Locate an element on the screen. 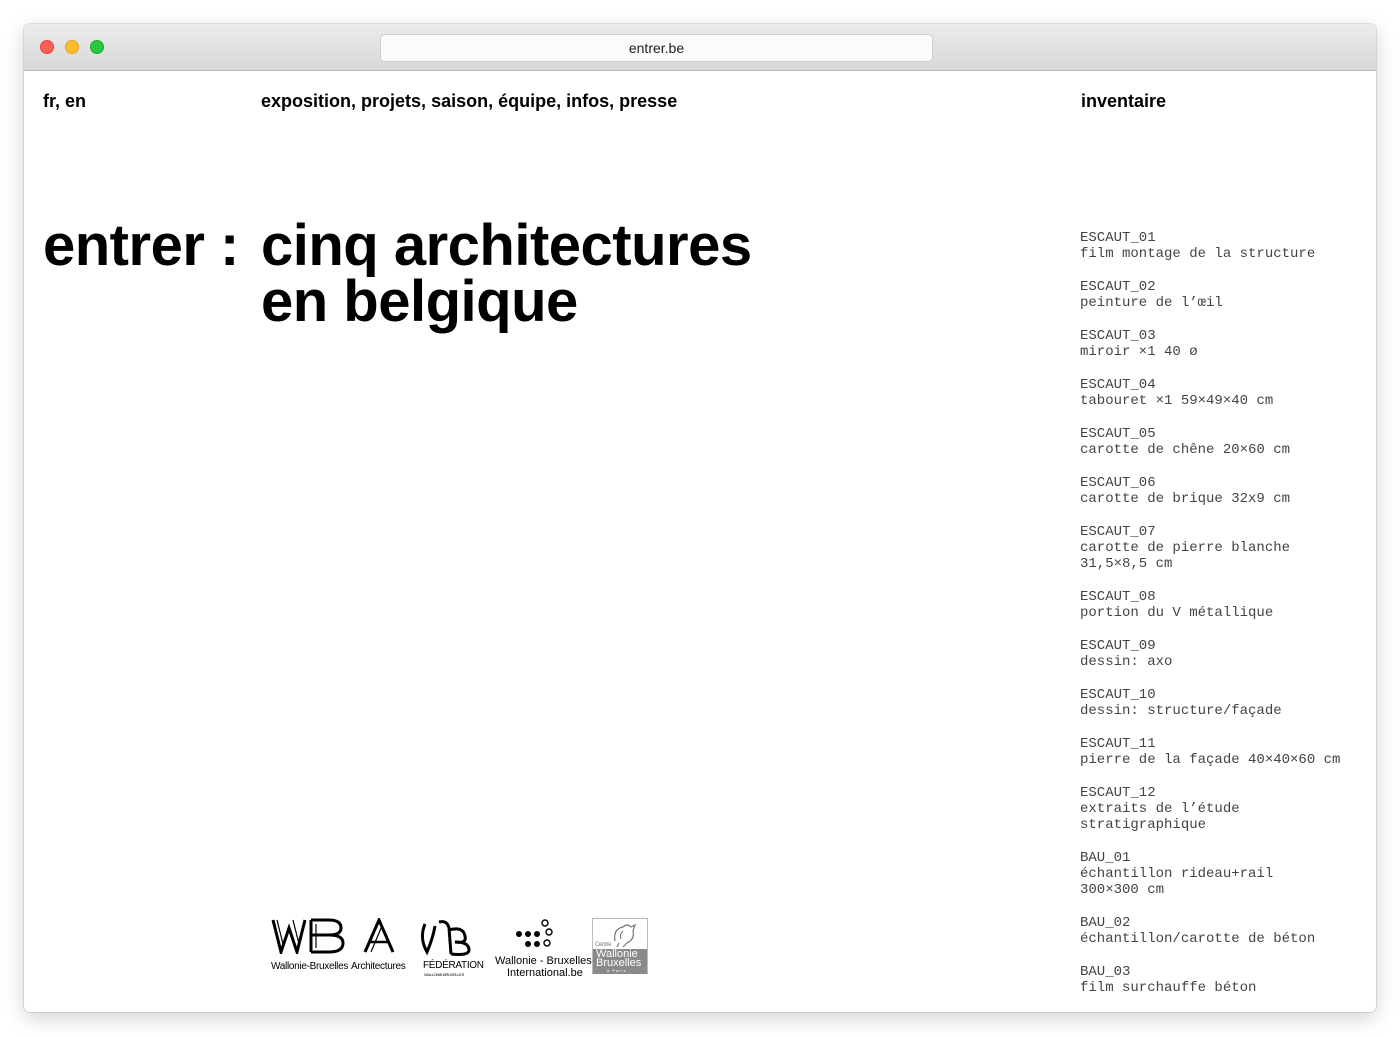 Image resolution: width=1400 pixels, height=1037 pixels. inventory-item-description: carotte de chêne 20×60 cm is located at coordinates (1185, 450).